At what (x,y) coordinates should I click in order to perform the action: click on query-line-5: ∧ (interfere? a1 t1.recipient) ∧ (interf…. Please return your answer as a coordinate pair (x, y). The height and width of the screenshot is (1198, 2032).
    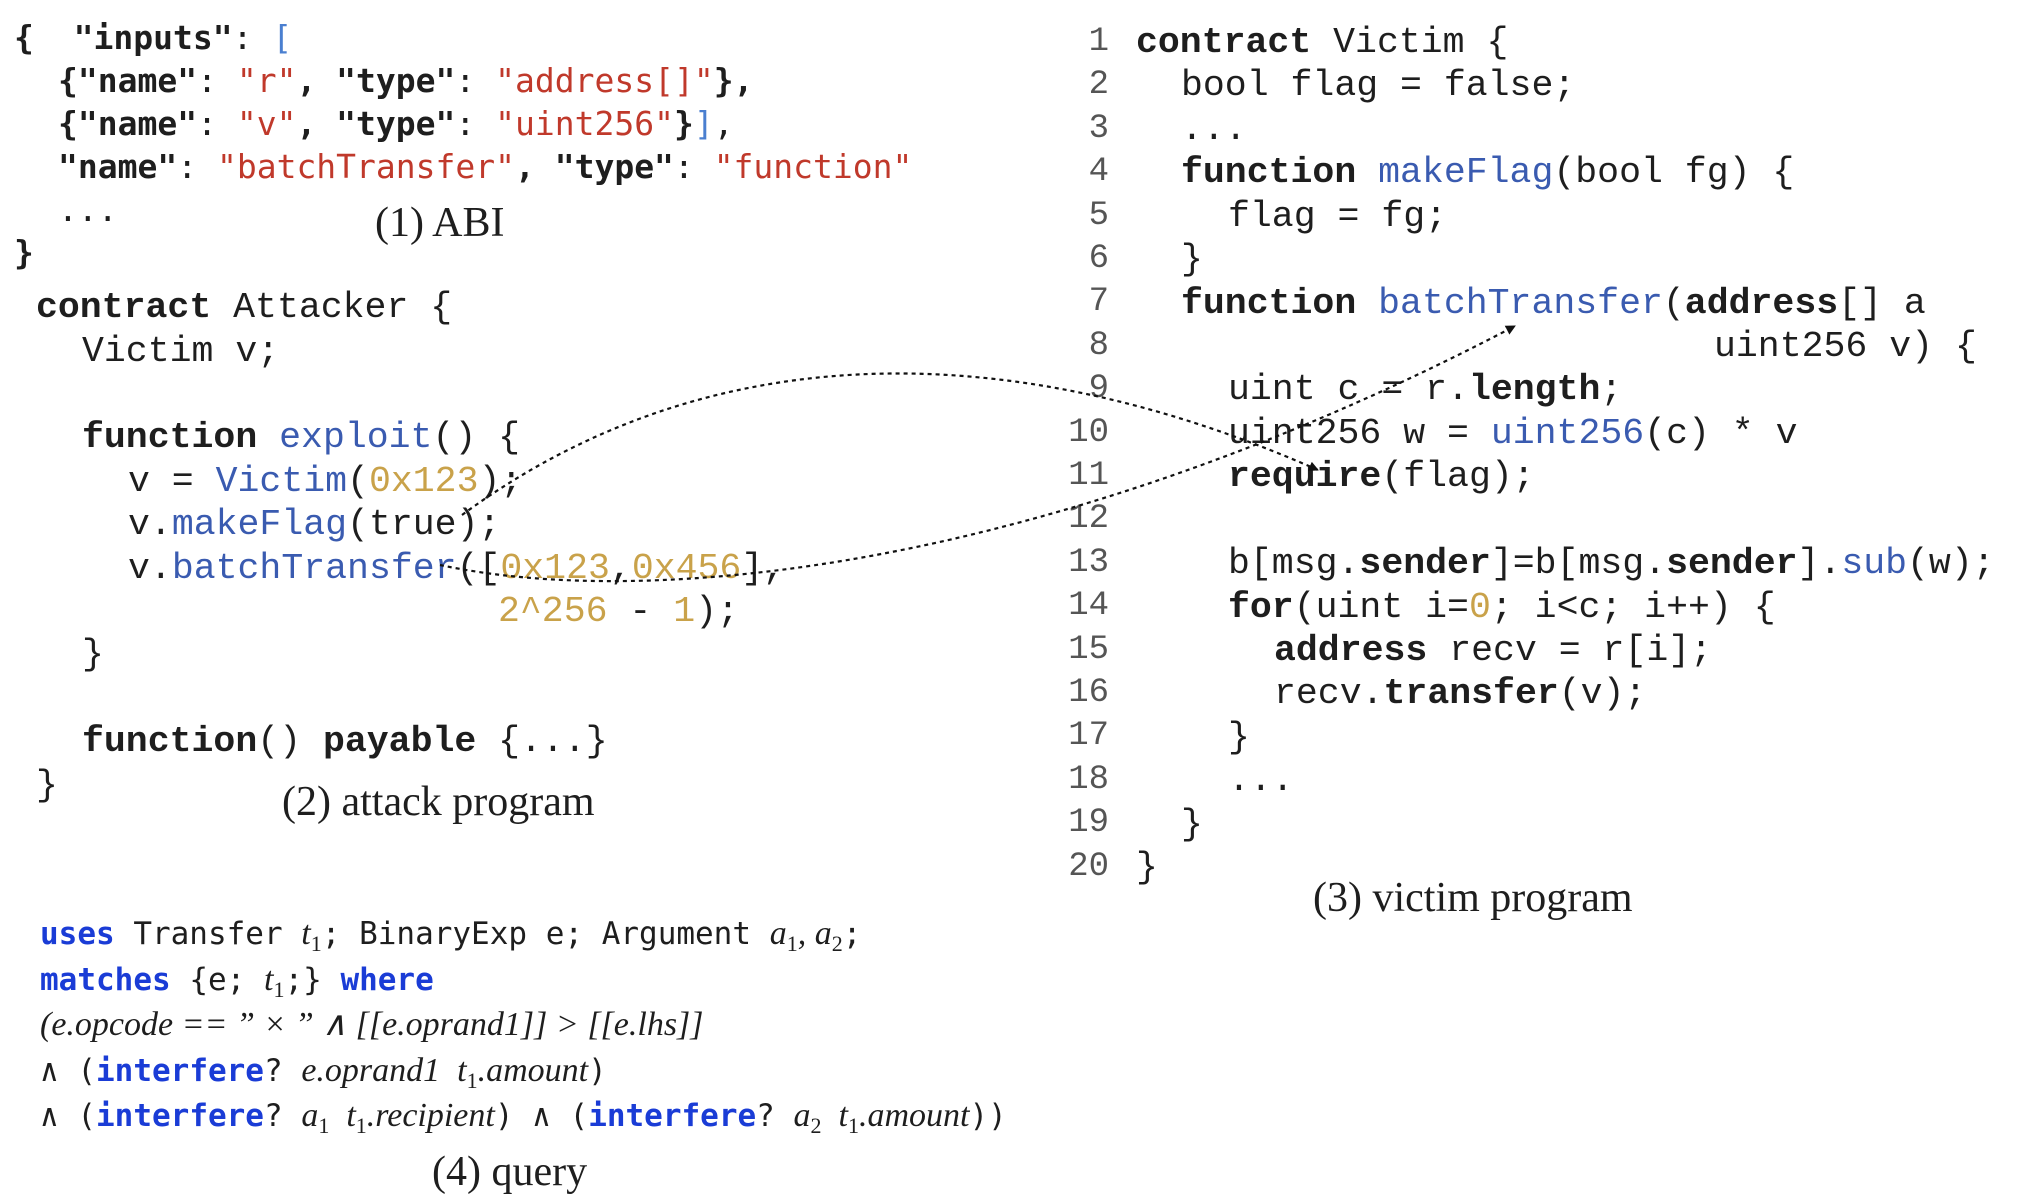
    Looking at the image, I should click on (523, 1121).